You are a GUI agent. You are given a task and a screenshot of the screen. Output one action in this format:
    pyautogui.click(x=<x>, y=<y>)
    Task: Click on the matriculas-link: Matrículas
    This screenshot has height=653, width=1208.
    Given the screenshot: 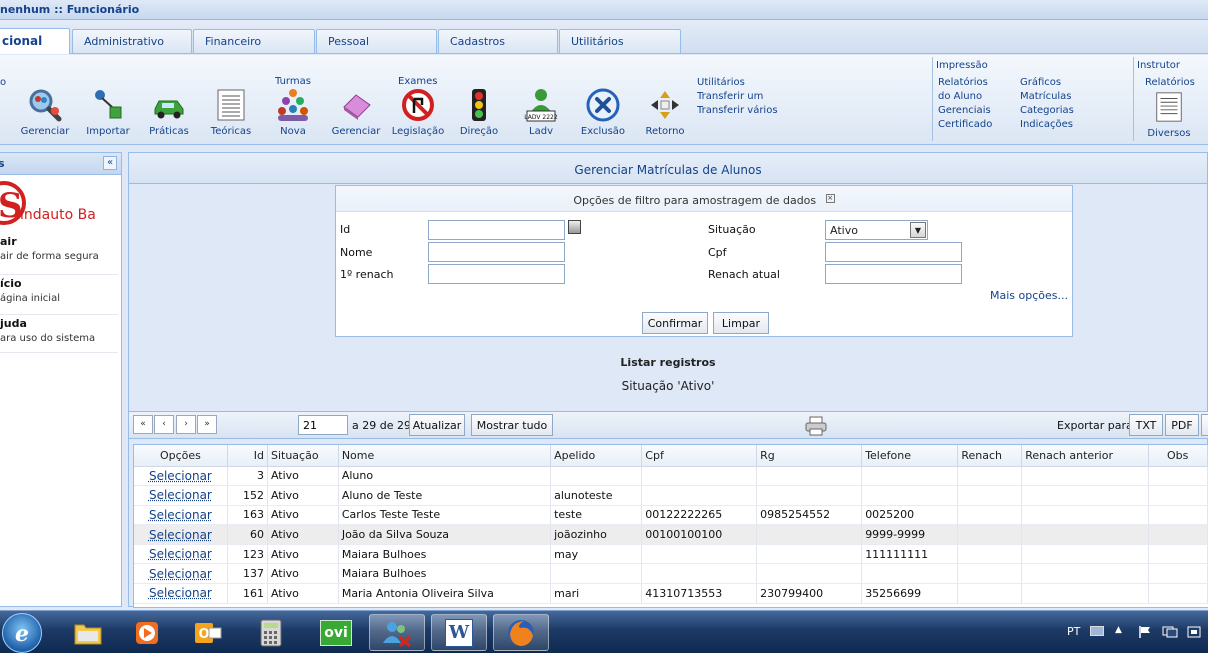 What is the action you would take?
    pyautogui.click(x=1046, y=96)
    